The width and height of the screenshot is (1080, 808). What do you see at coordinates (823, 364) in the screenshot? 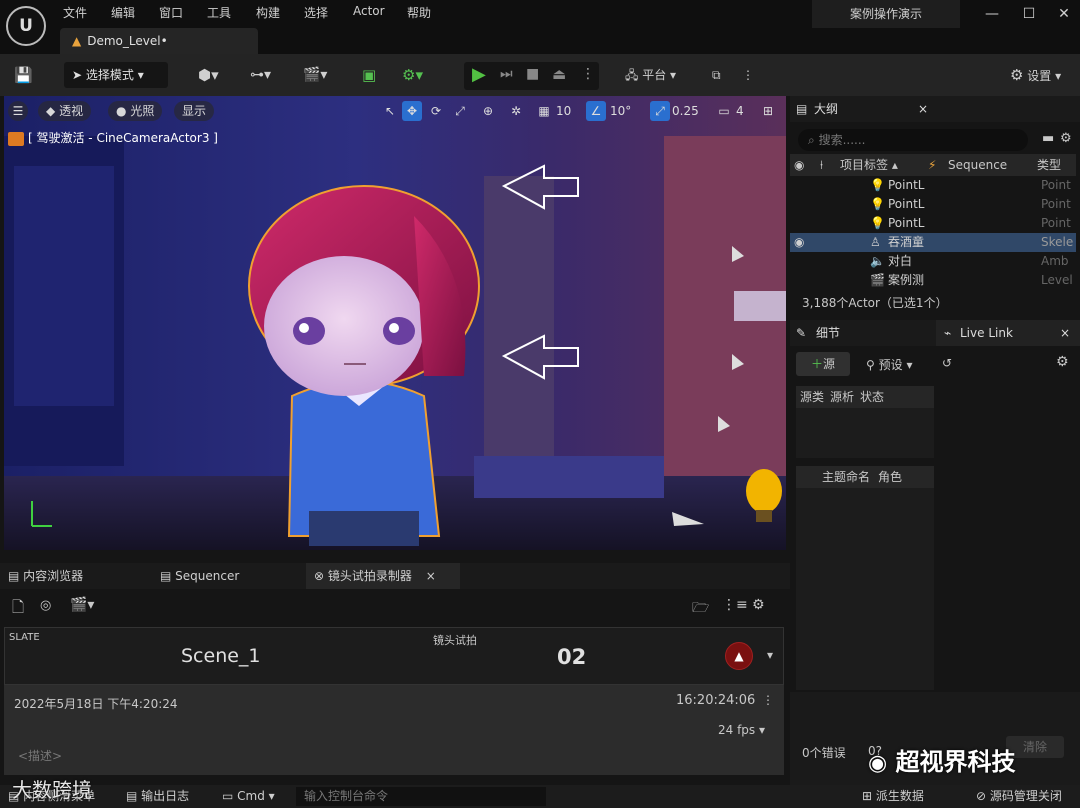
I see `add-source-button: ＋源` at bounding box center [823, 364].